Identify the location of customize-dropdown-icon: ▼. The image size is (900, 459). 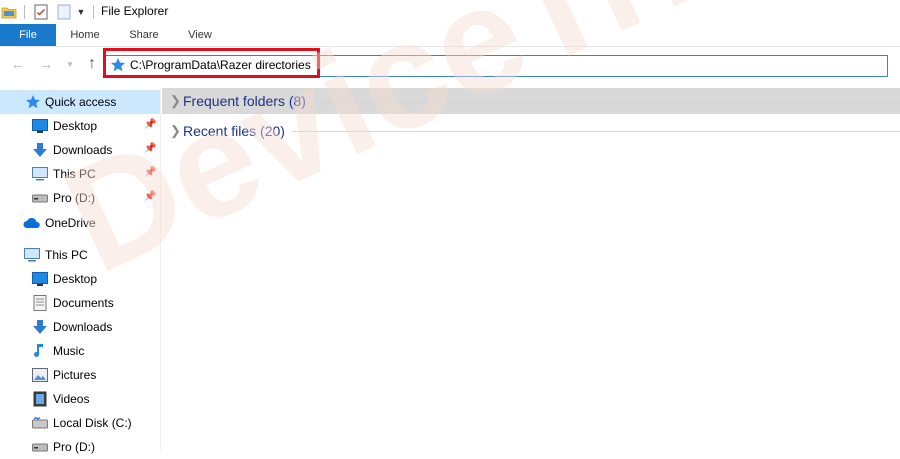
(81, 12).